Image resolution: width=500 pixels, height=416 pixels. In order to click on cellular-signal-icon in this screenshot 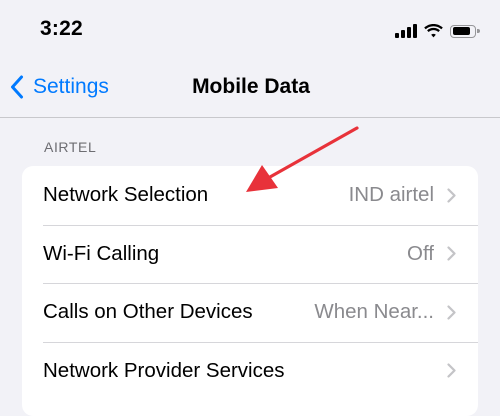, I will do `click(406, 31)`.